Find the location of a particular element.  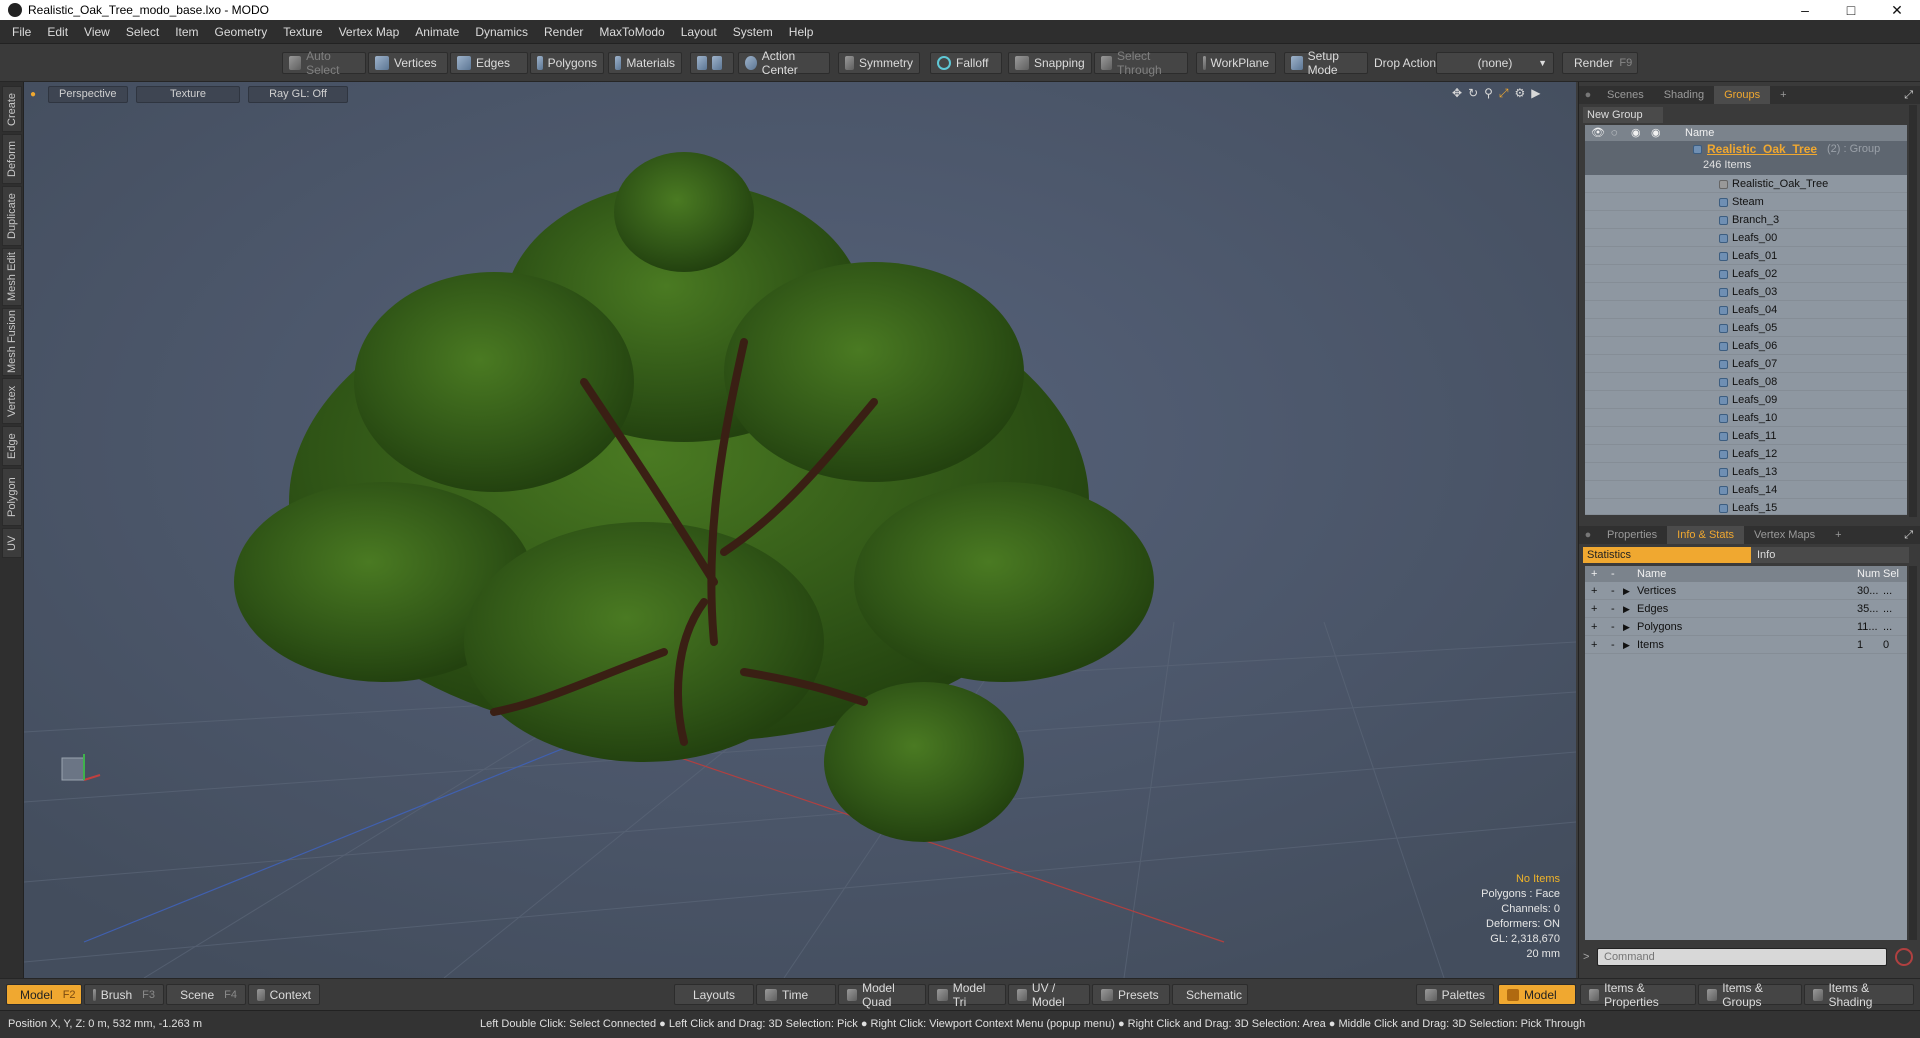

list-item: Leafs_05 is located at coordinates (1746, 328).